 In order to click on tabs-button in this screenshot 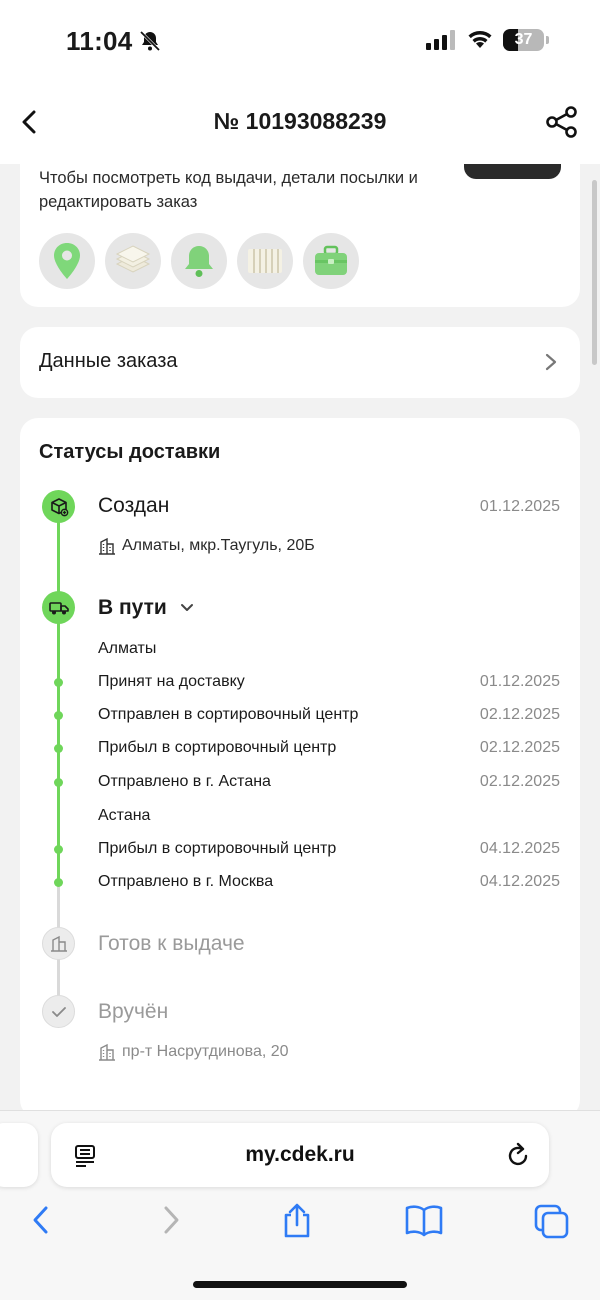, I will do `click(552, 1223)`.